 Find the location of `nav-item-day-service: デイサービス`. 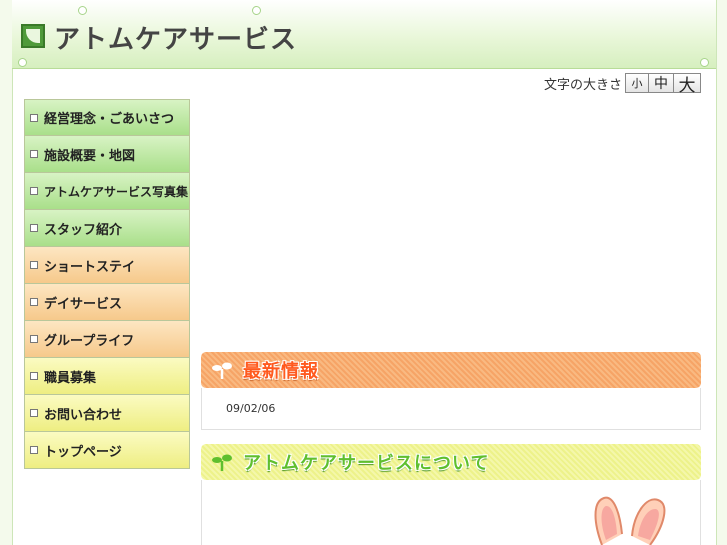

nav-item-day-service: デイサービス is located at coordinates (107, 302).